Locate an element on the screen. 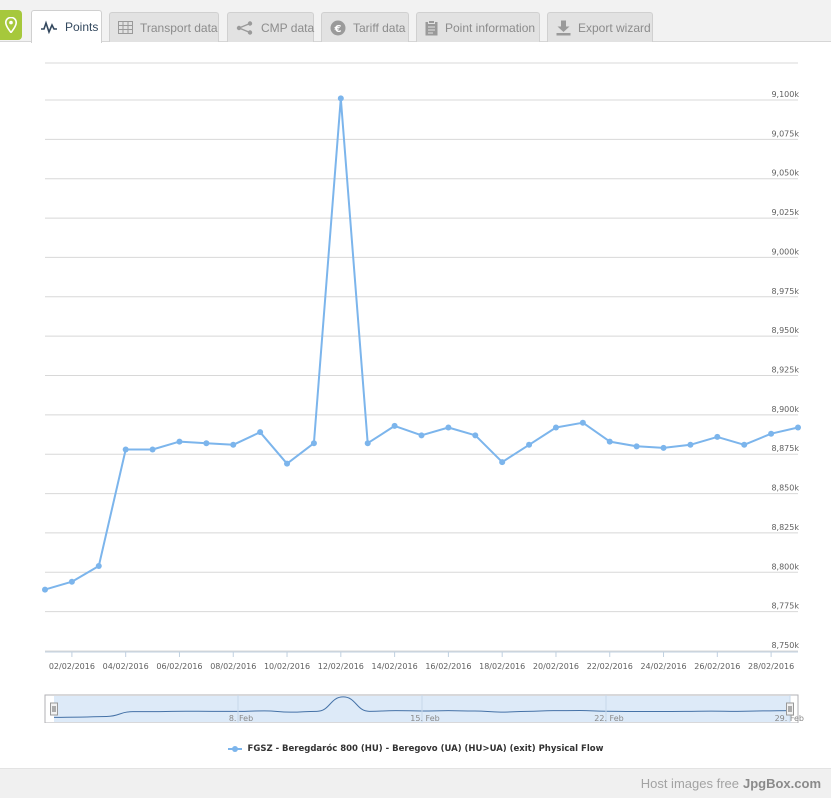 The height and width of the screenshot is (798, 831). x-tick-label: 08/02/2016 is located at coordinates (233, 666).